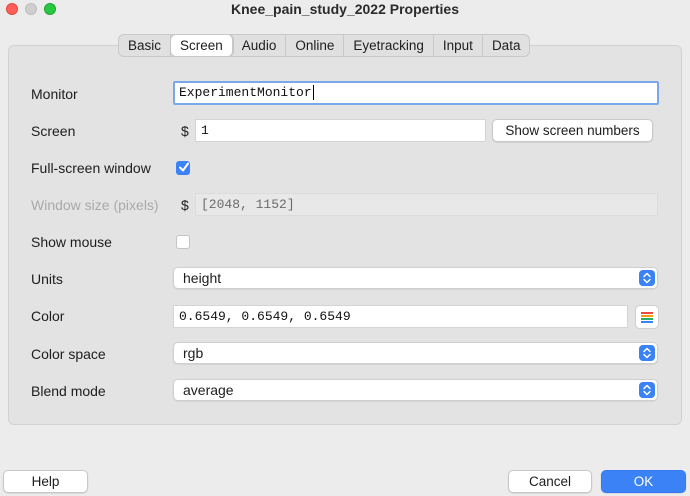 The width and height of the screenshot is (690, 496). Describe the element at coordinates (48, 316) in the screenshot. I see `color-label: Color` at that location.